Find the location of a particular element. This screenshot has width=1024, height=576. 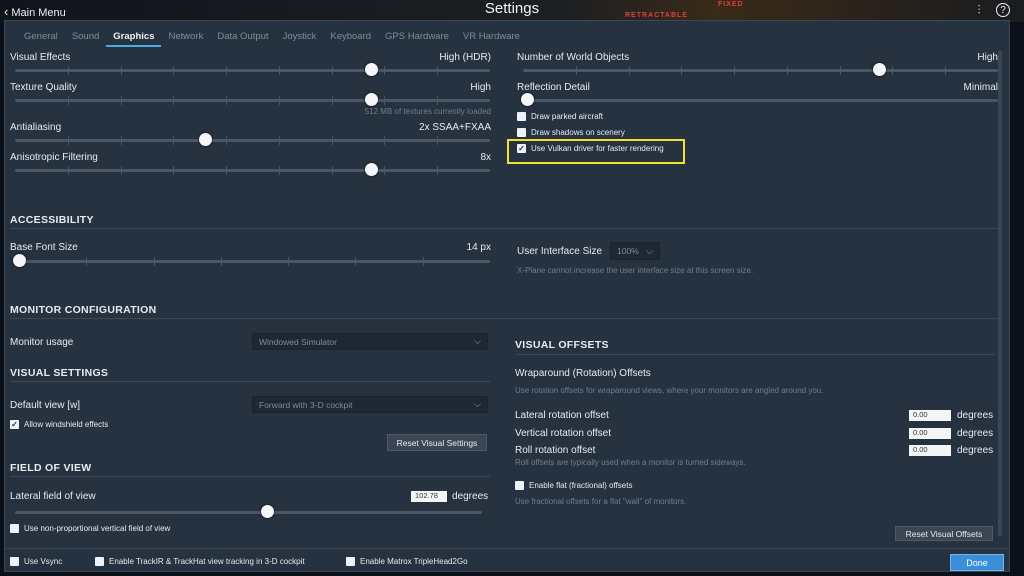

tab-gps-hardware: GPS Hardware is located at coordinates (417, 39).